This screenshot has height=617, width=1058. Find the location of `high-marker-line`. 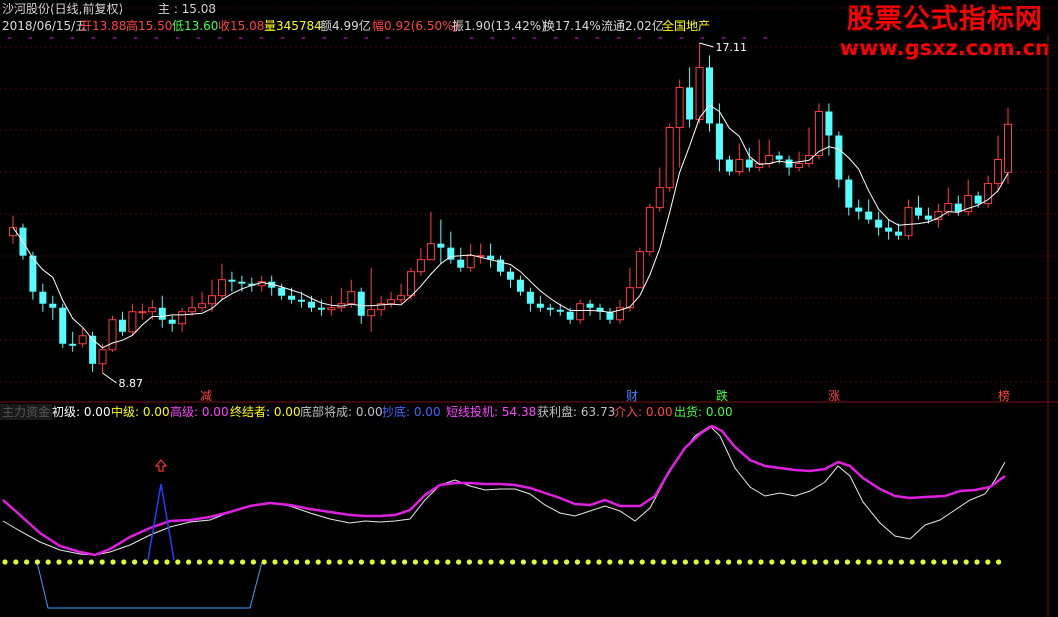

high-marker-line is located at coordinates (706, 45).